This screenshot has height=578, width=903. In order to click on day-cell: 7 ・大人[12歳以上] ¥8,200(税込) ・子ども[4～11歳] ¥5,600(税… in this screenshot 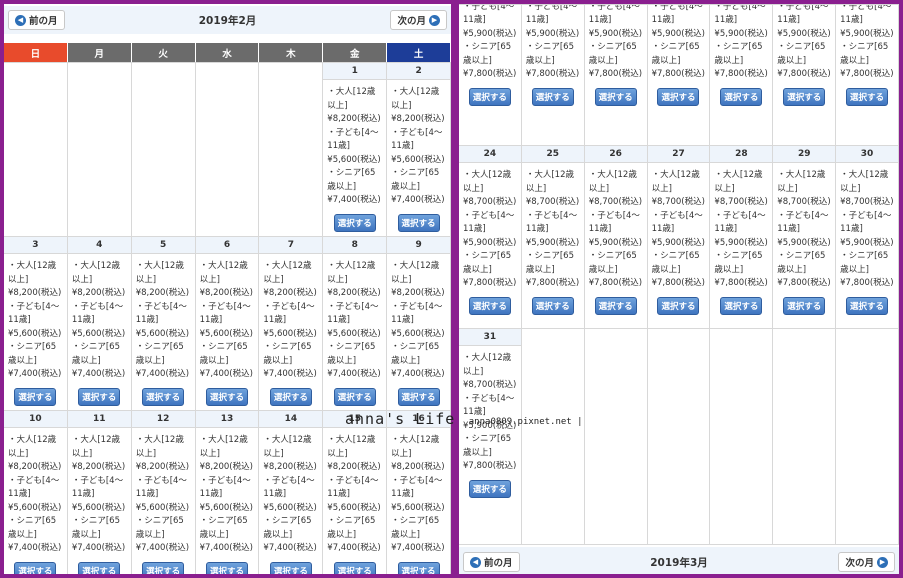, I will do `click(291, 324)`.